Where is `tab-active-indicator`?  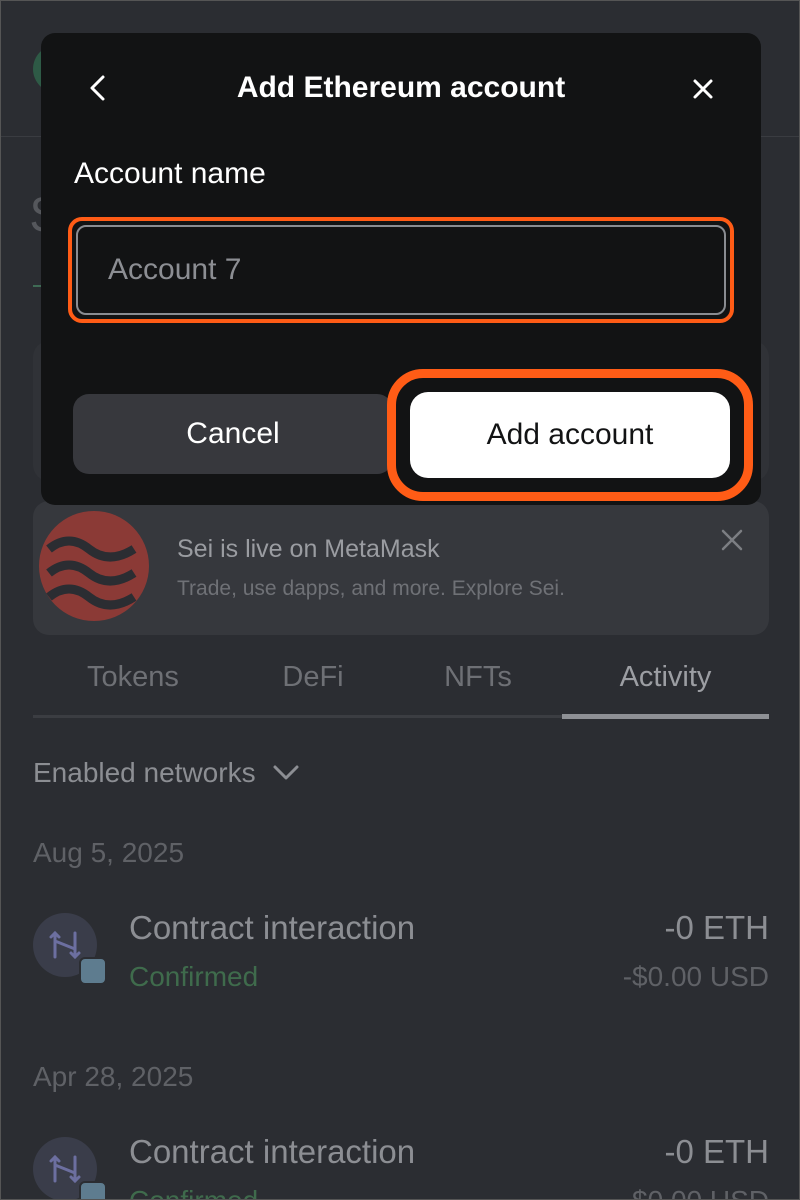
tab-active-indicator is located at coordinates (665, 716).